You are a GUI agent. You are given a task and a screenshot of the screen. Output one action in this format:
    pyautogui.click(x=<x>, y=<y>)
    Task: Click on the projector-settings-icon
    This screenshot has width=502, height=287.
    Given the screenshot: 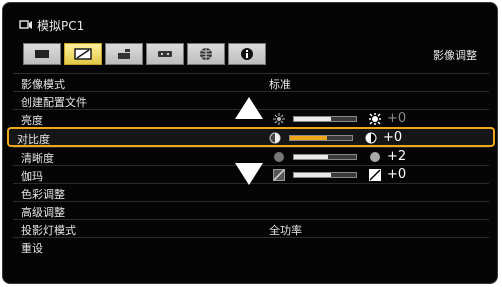 What is the action you would take?
    pyautogui.click(x=124, y=54)
    